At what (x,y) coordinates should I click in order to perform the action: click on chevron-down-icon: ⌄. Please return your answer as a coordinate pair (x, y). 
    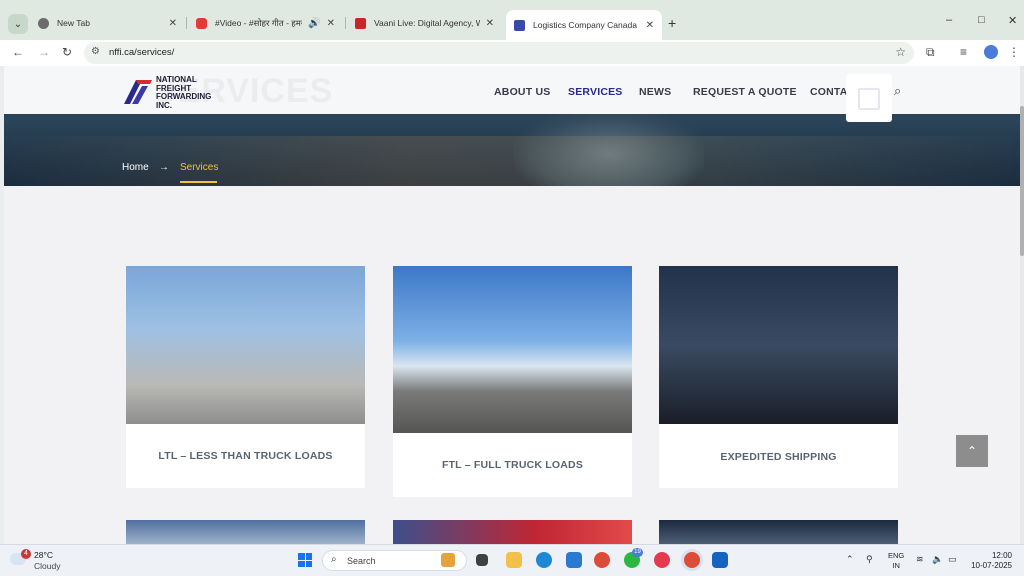
    Looking at the image, I should click on (18, 24).